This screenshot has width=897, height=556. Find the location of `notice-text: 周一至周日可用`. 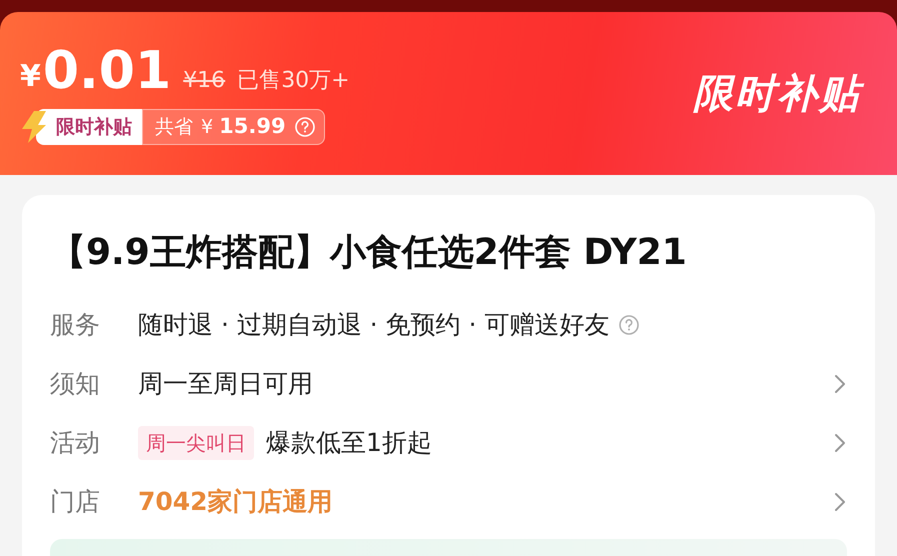

notice-text: 周一至周日可用 is located at coordinates (225, 383).